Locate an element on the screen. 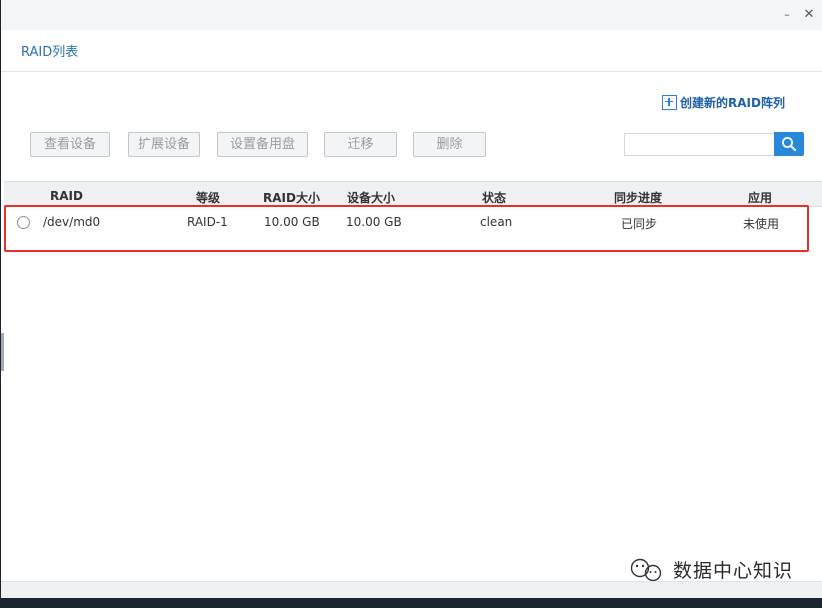  page-title: RAID列表 is located at coordinates (50, 52).